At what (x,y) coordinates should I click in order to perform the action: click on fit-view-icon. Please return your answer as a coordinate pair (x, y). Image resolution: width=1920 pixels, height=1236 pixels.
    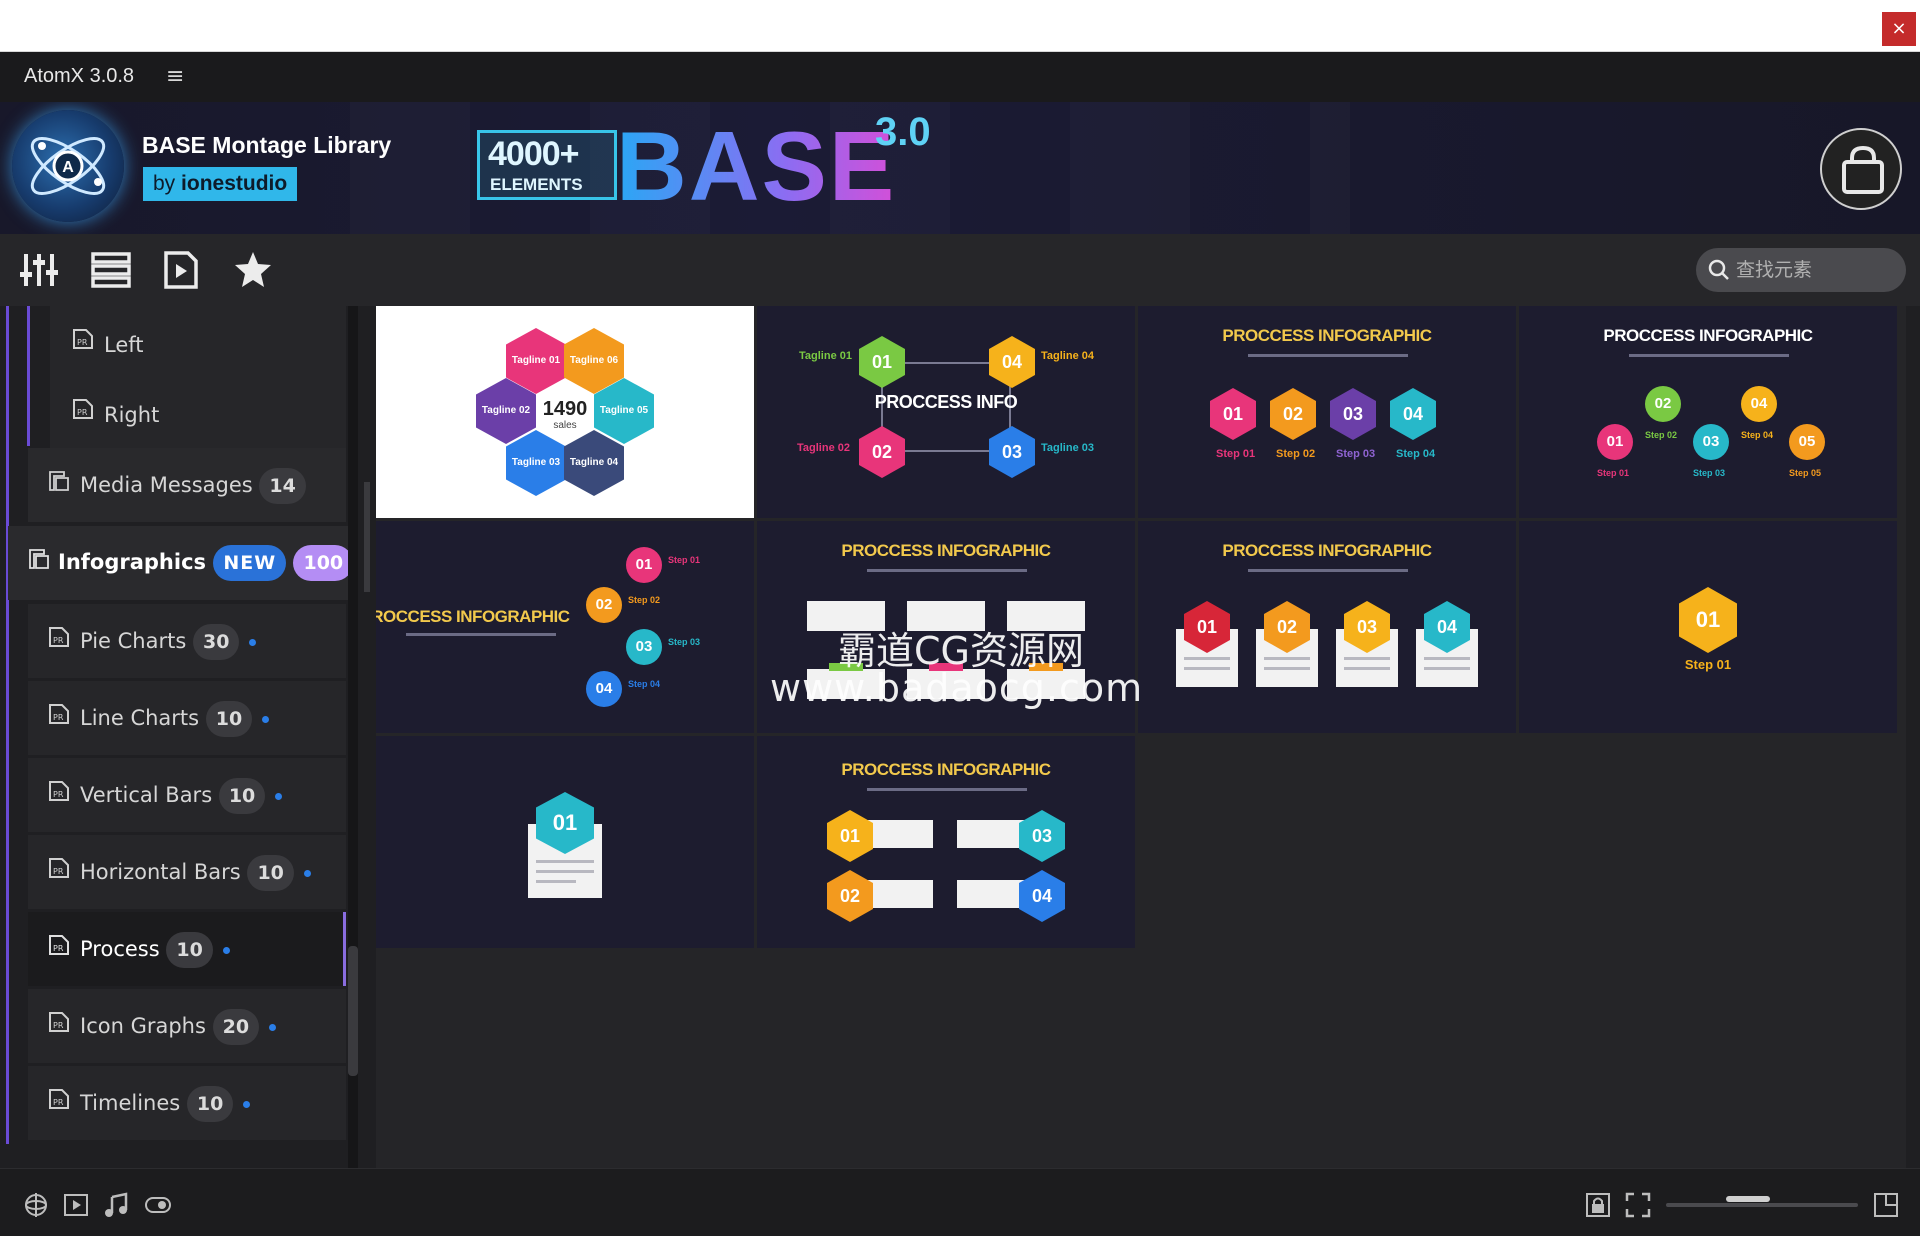
    Looking at the image, I should click on (1638, 1205).